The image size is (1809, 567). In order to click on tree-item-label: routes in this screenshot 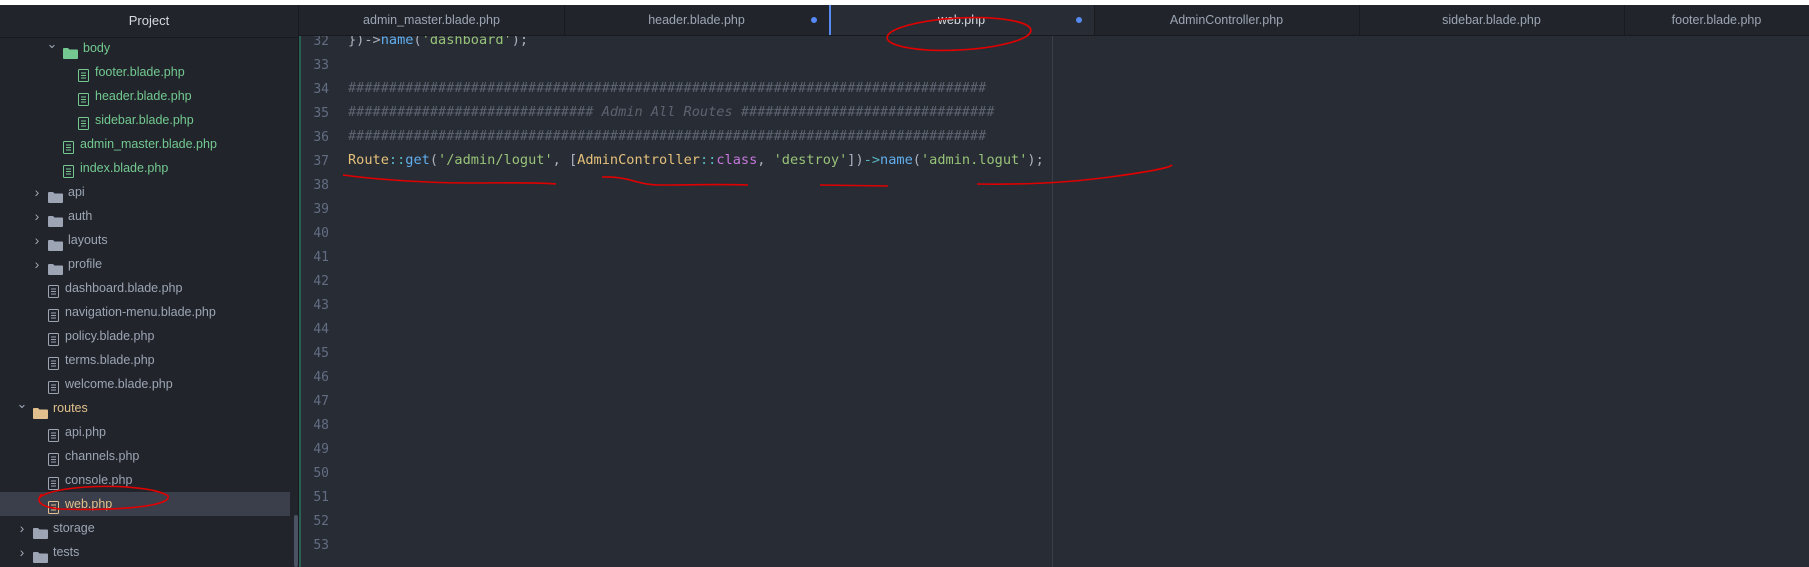, I will do `click(70, 408)`.